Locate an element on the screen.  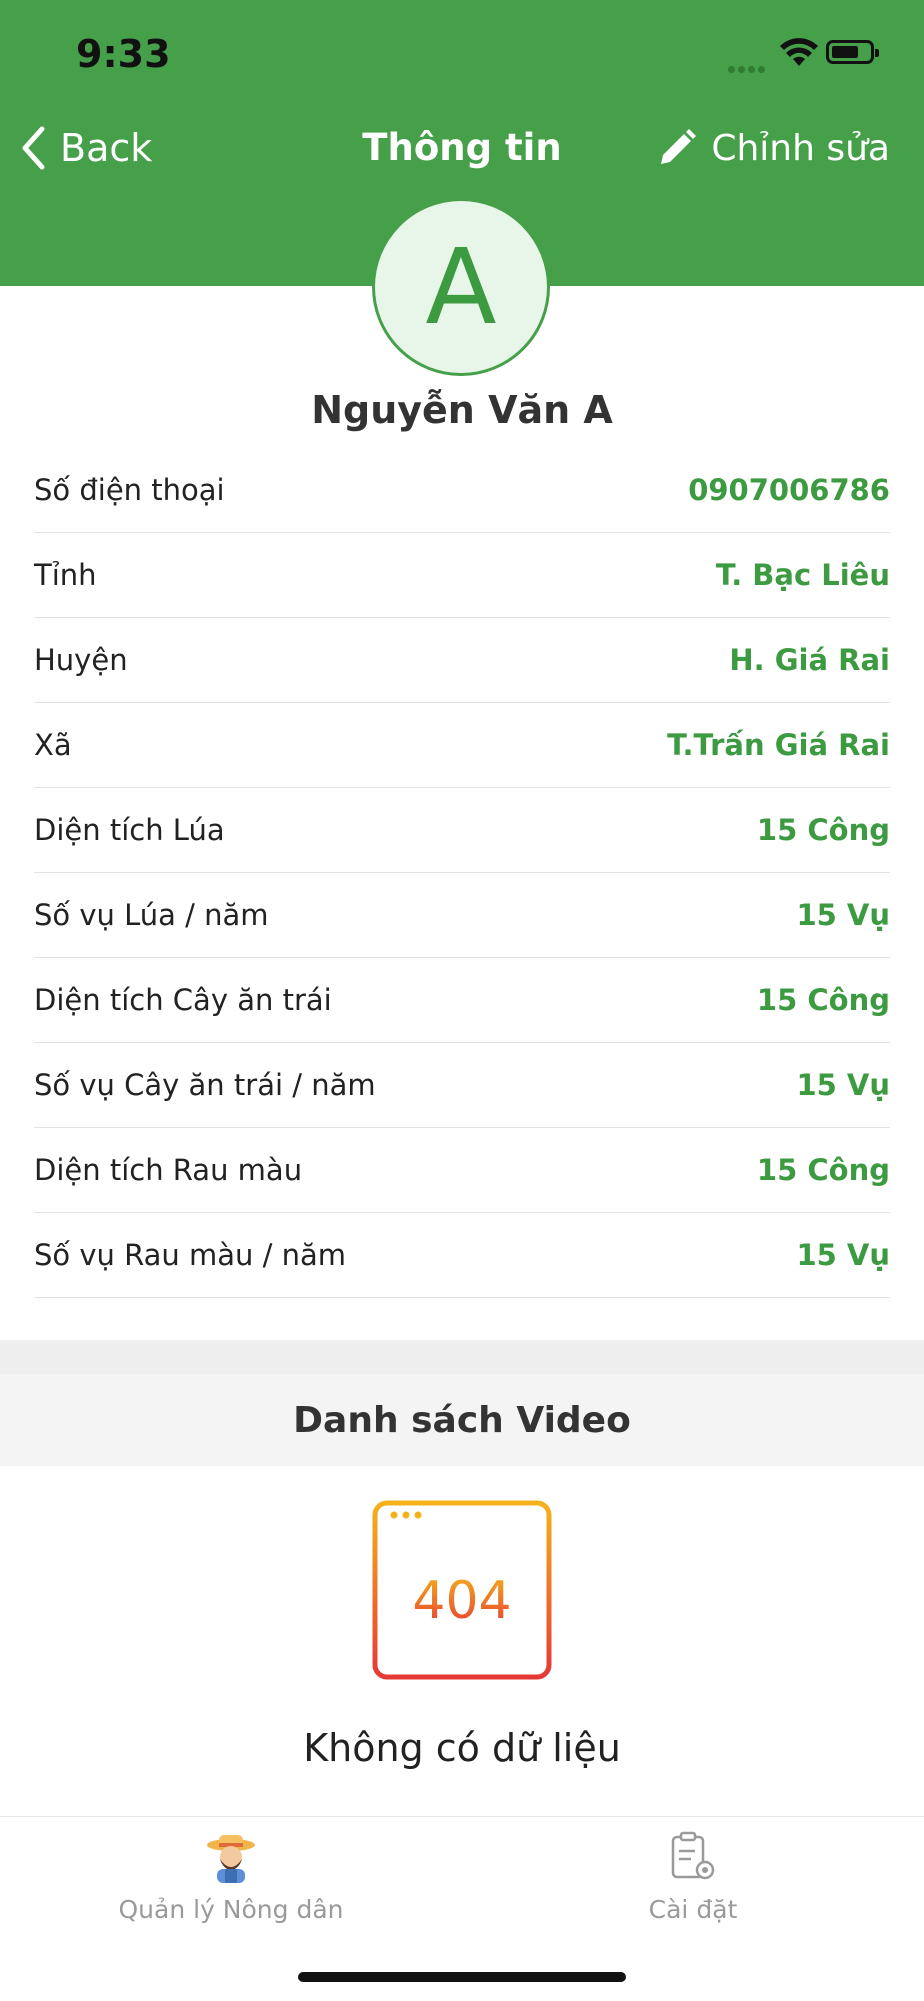
tab-settings: Cài đặt is located at coordinates (693, 1877).